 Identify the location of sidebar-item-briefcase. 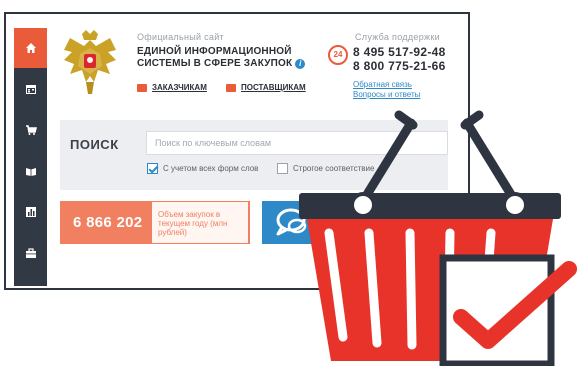
(30, 253).